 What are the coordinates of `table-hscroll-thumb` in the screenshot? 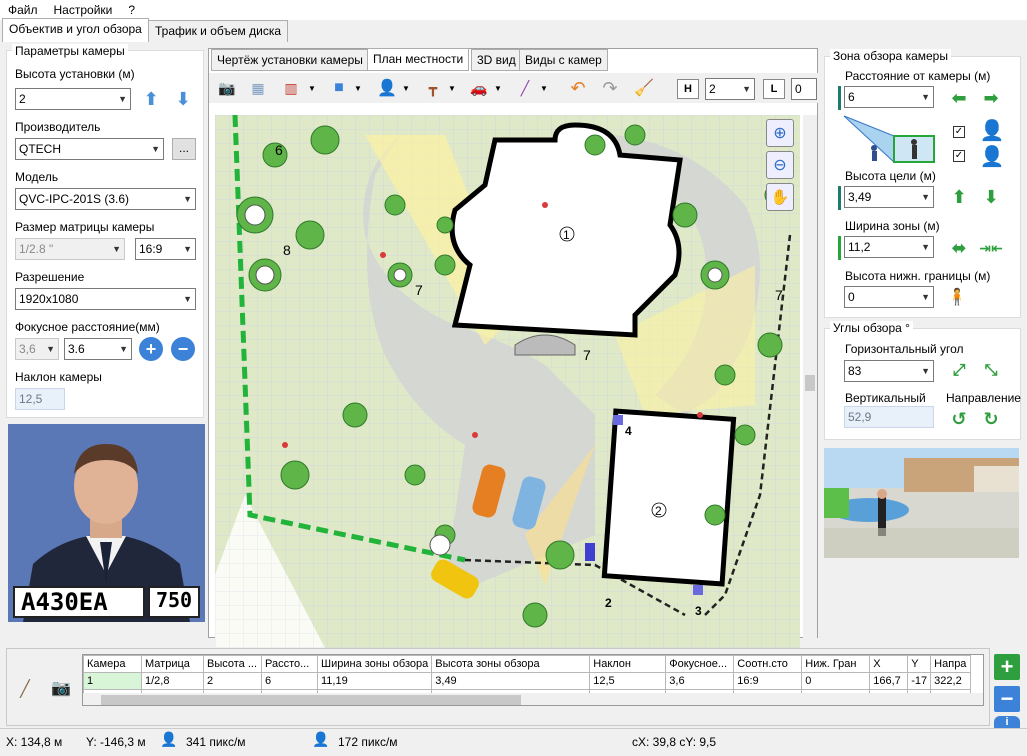 It's located at (311, 700).